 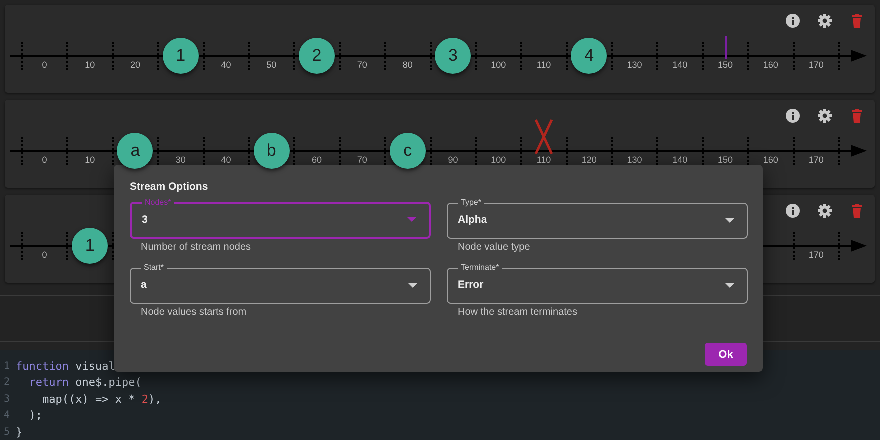 I want to click on code-line: map((x) => x * 2),, so click(x=101, y=399).